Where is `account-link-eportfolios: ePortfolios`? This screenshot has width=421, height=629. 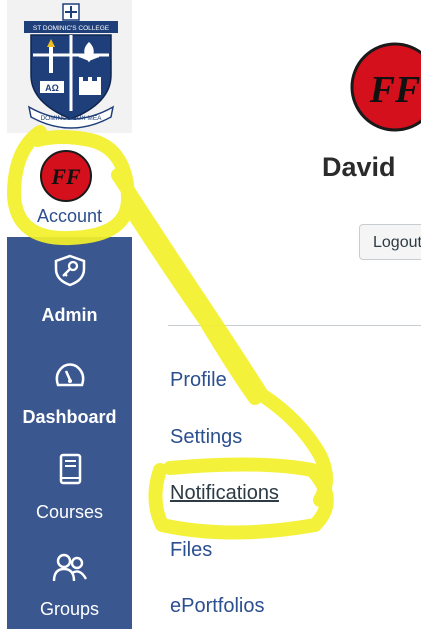 account-link-eportfolios: ePortfolios is located at coordinates (217, 606).